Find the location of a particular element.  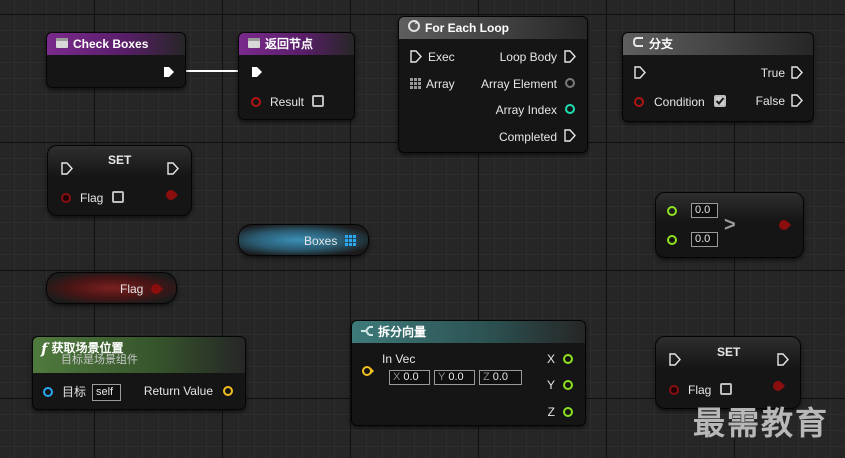

set-flag-2-exec-in-pin is located at coordinates (675, 361).